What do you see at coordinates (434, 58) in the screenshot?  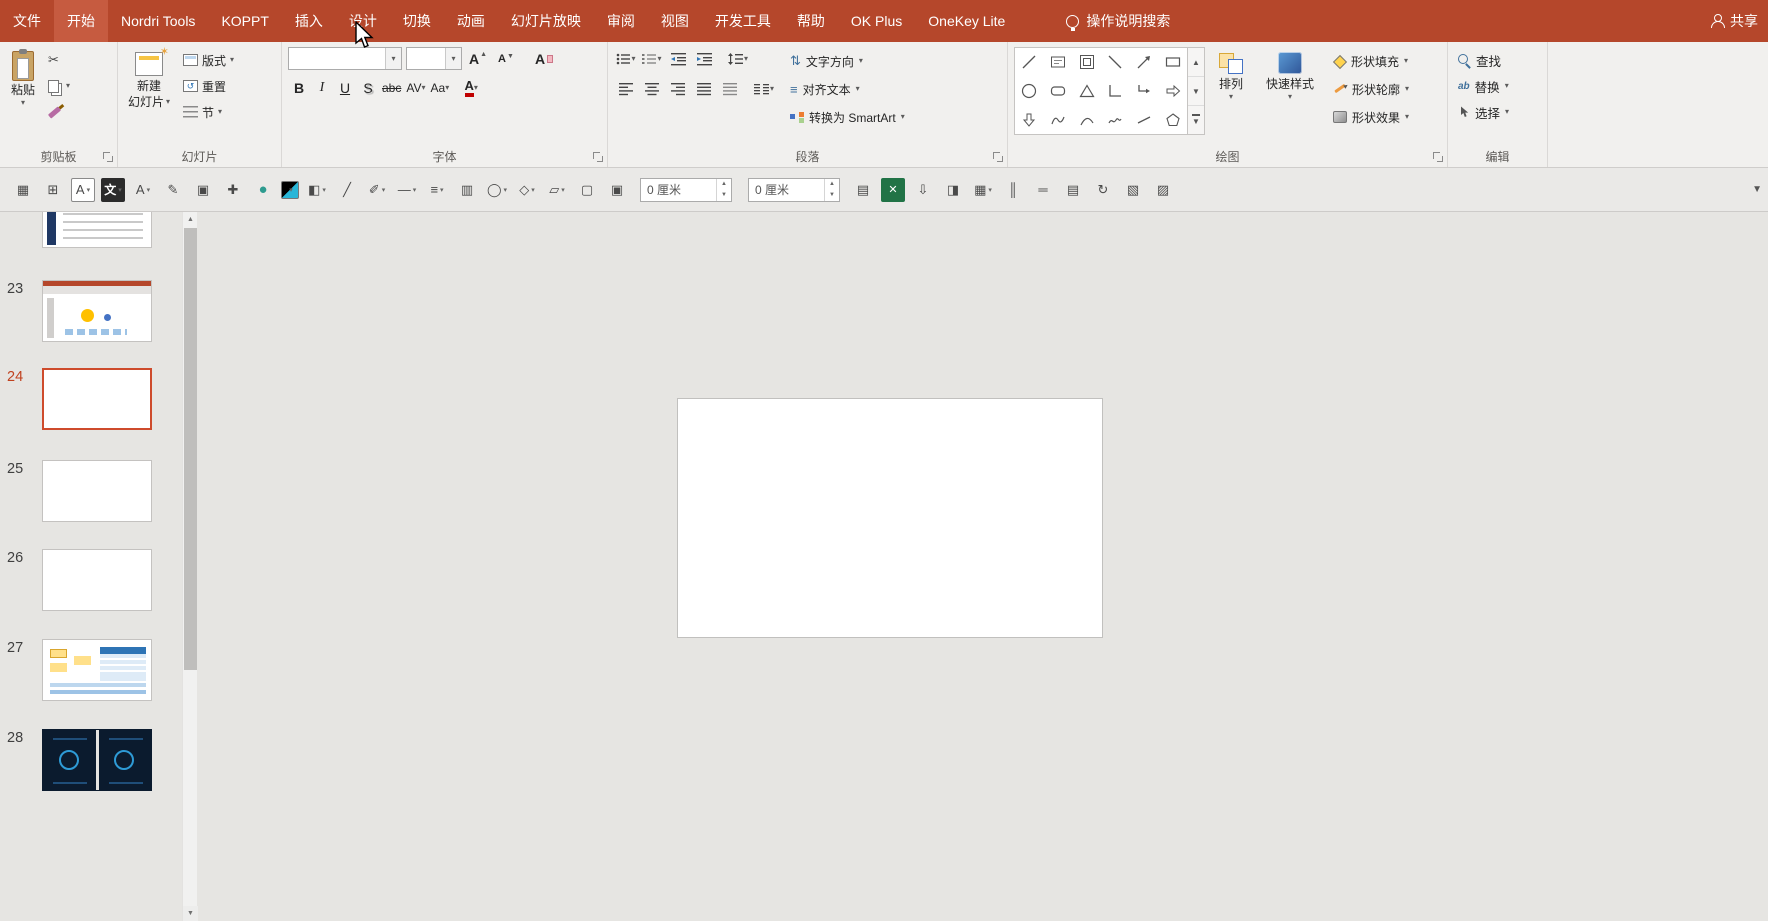 I see `font-size-combobox: ▾` at bounding box center [434, 58].